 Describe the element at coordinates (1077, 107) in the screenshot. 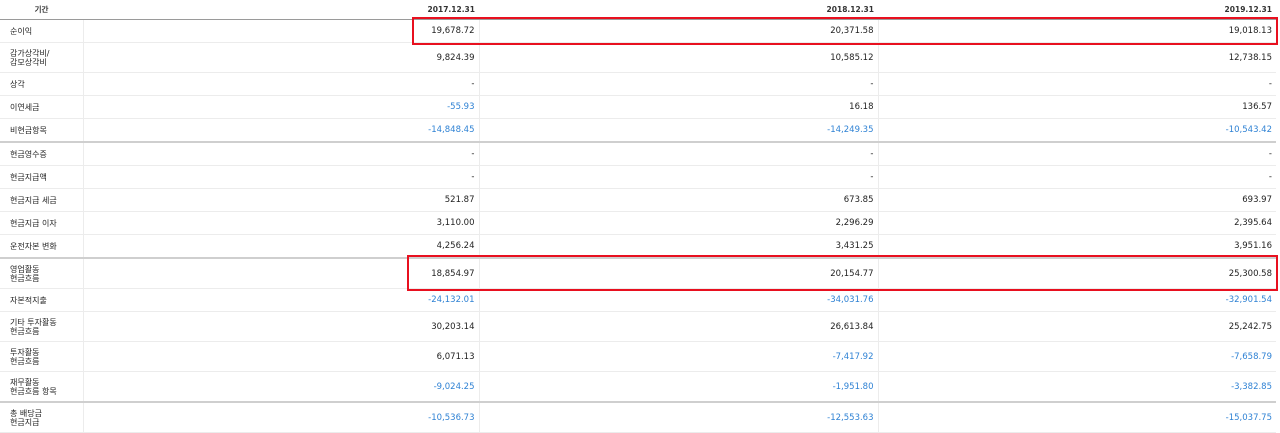

I see `cell-value: 136.57` at that location.